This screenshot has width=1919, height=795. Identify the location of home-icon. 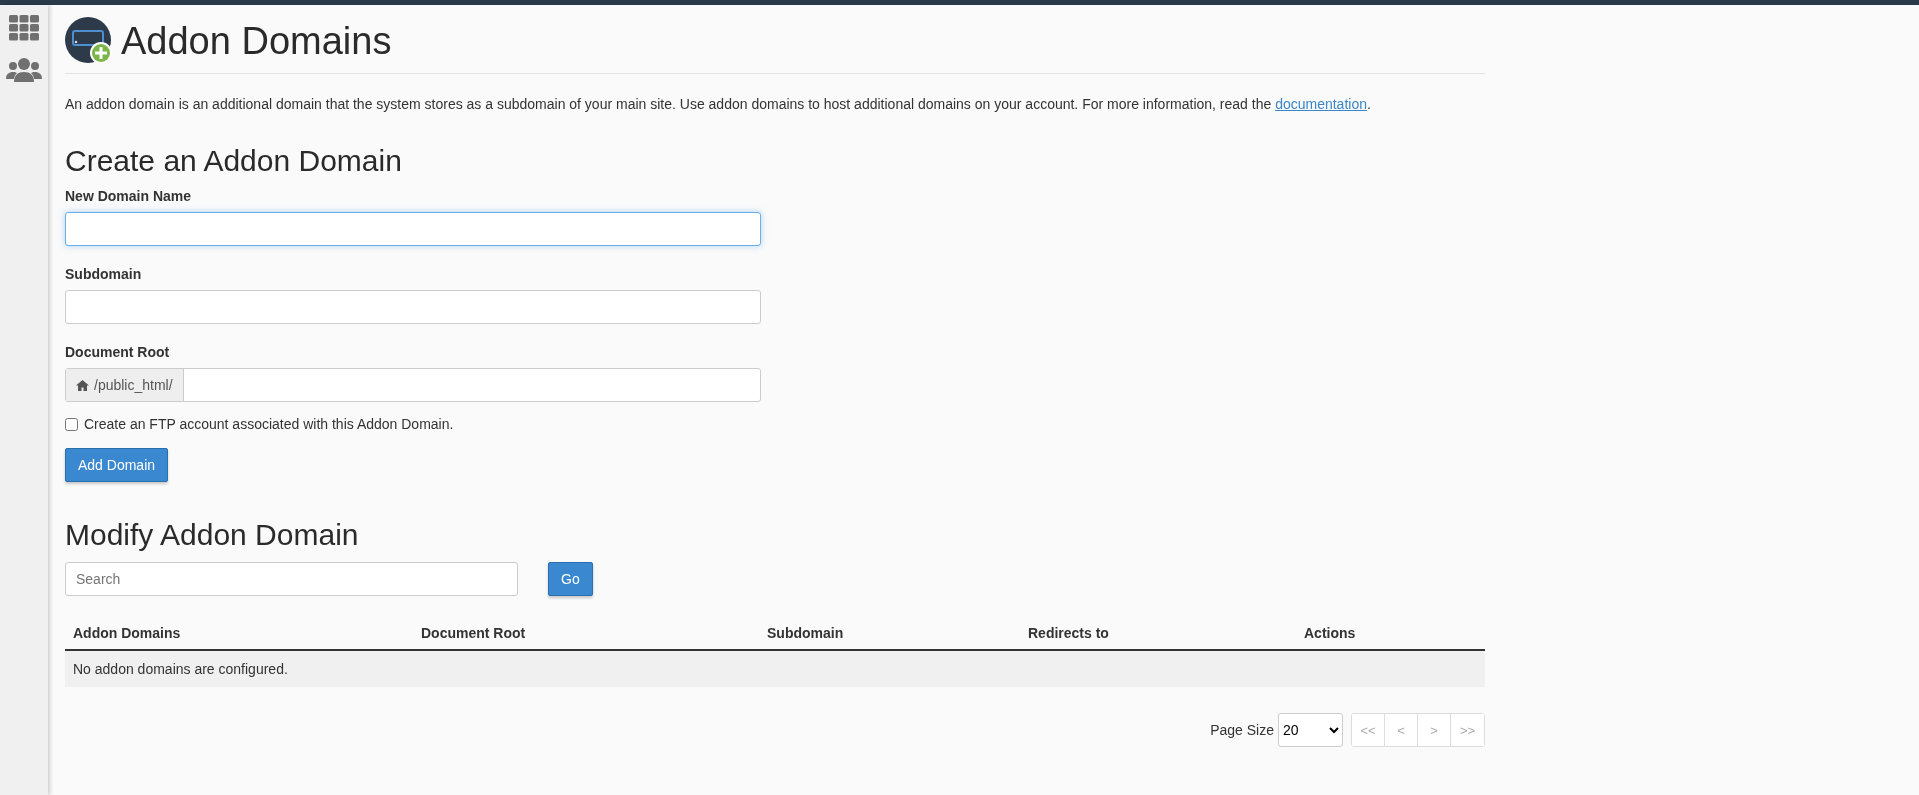
(82, 385).